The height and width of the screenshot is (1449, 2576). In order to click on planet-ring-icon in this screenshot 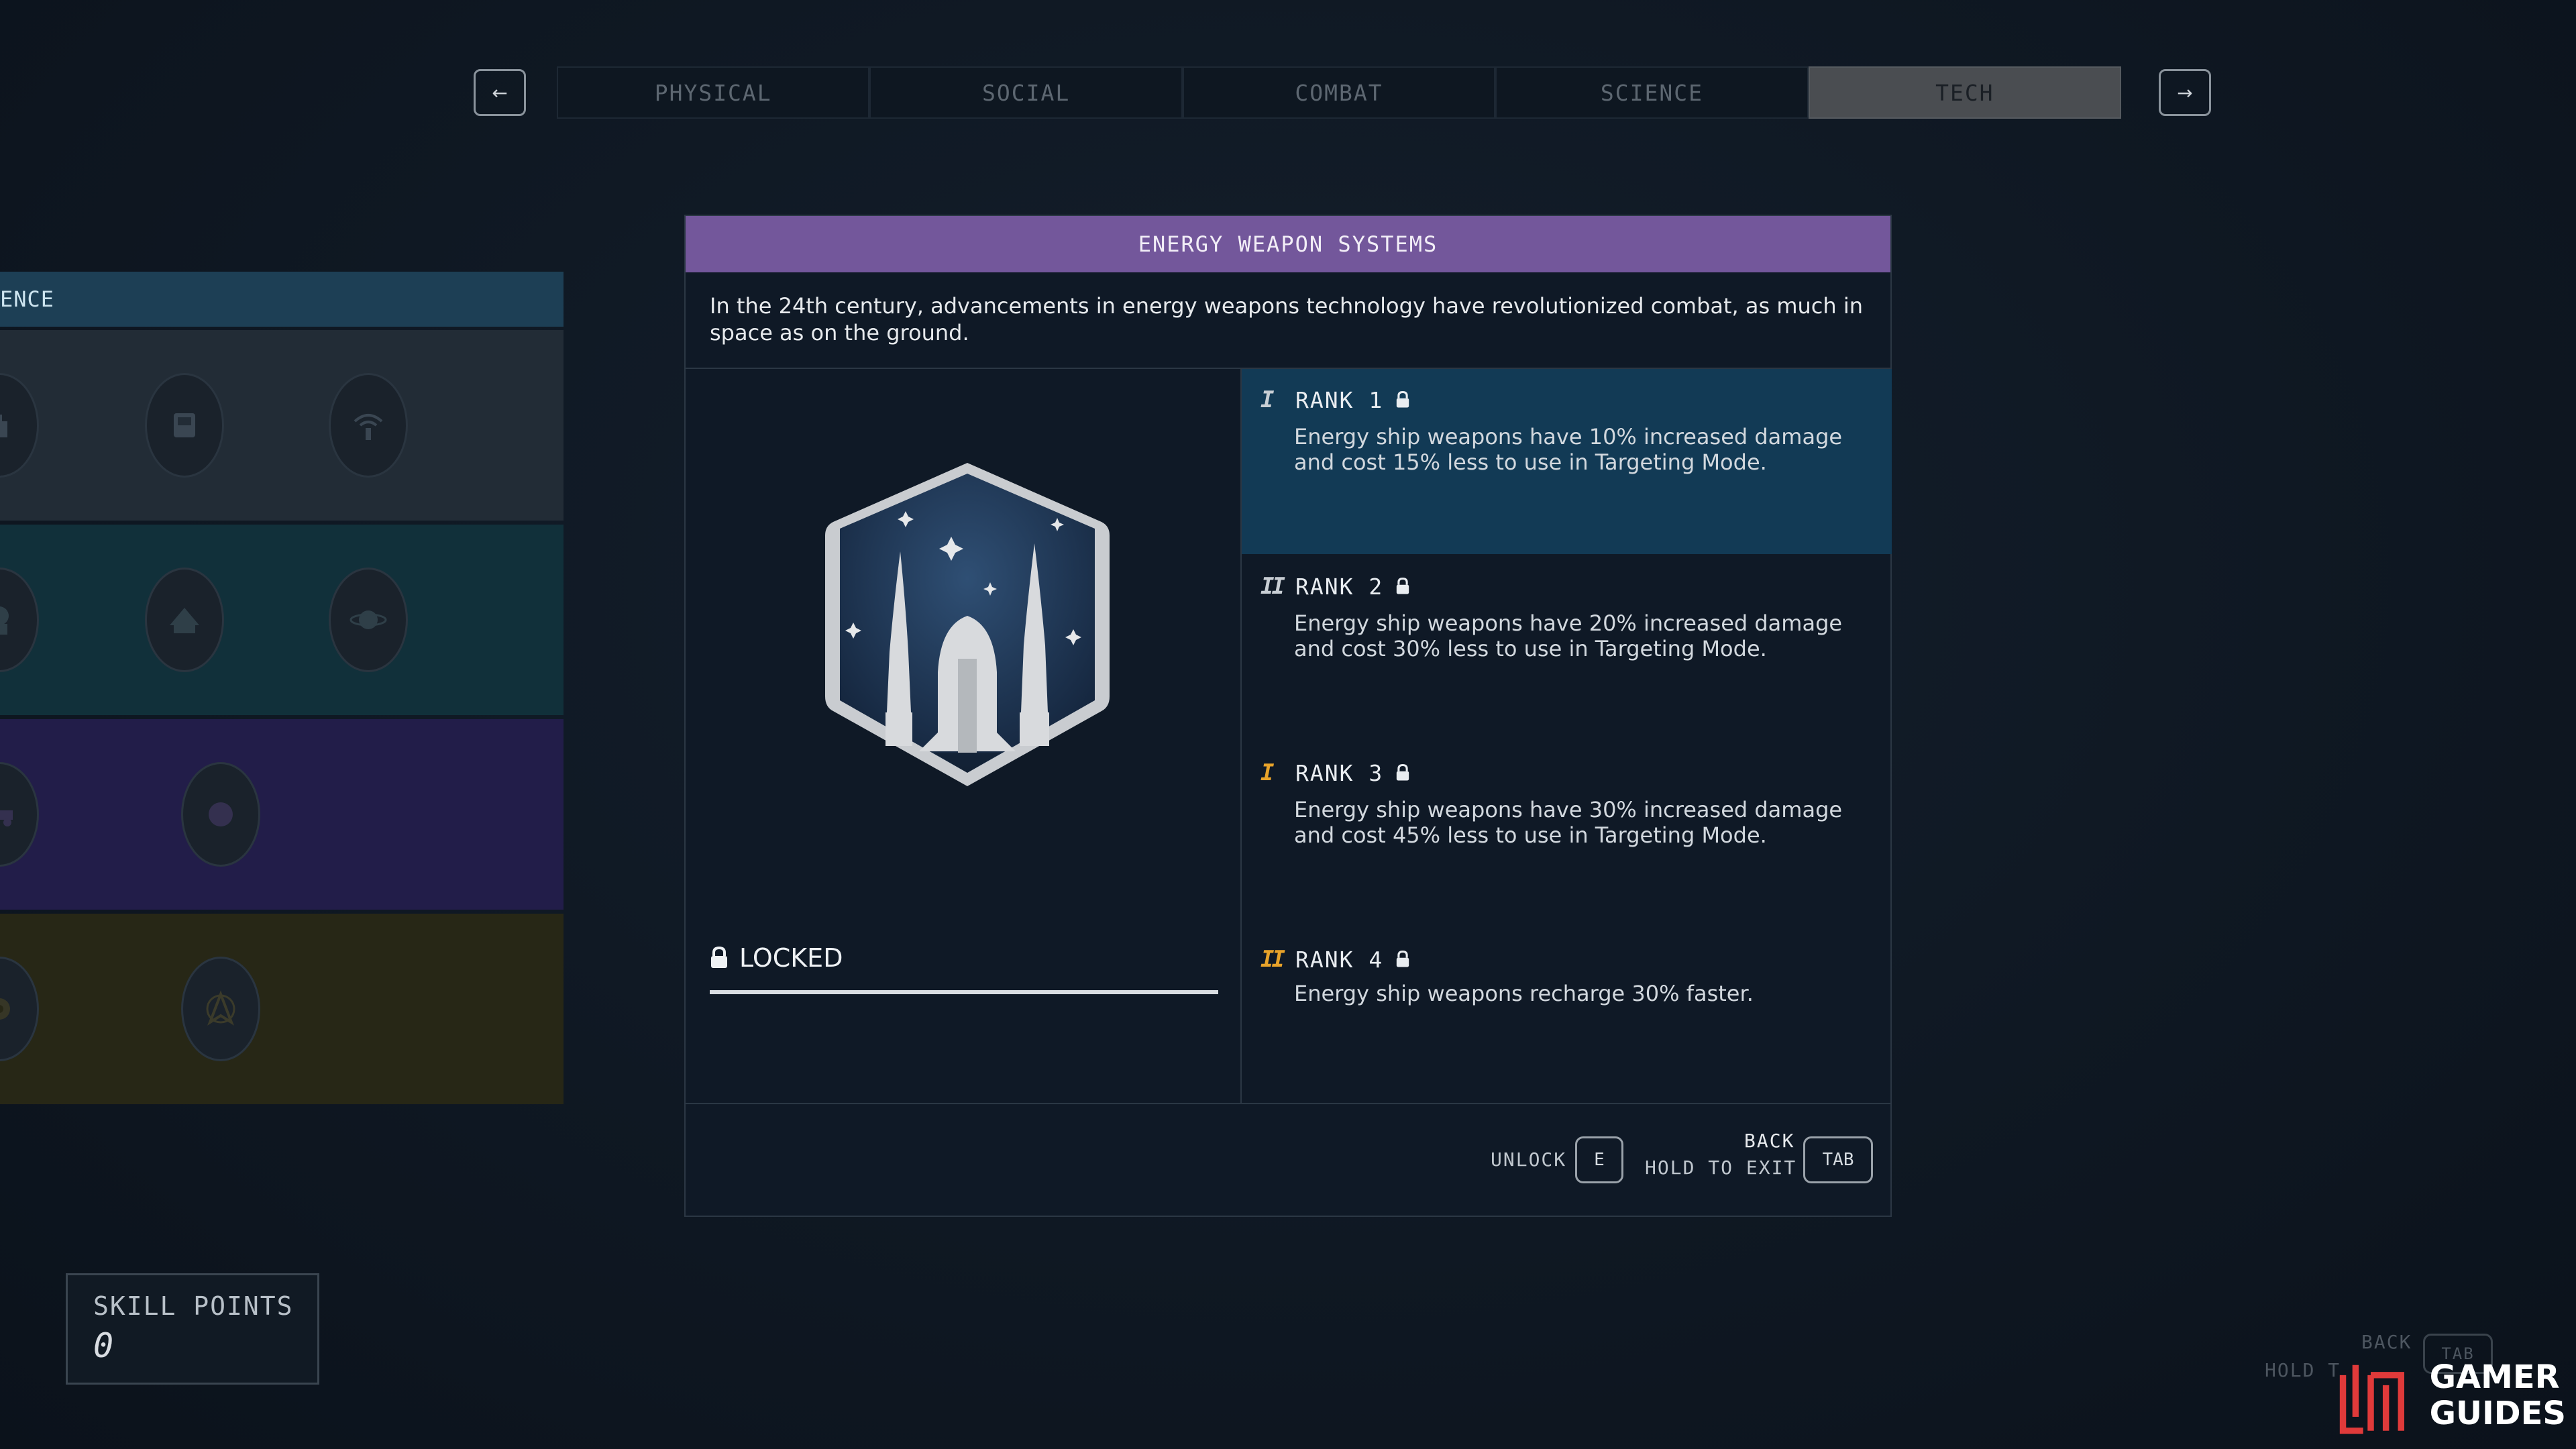, I will do `click(368, 619)`.